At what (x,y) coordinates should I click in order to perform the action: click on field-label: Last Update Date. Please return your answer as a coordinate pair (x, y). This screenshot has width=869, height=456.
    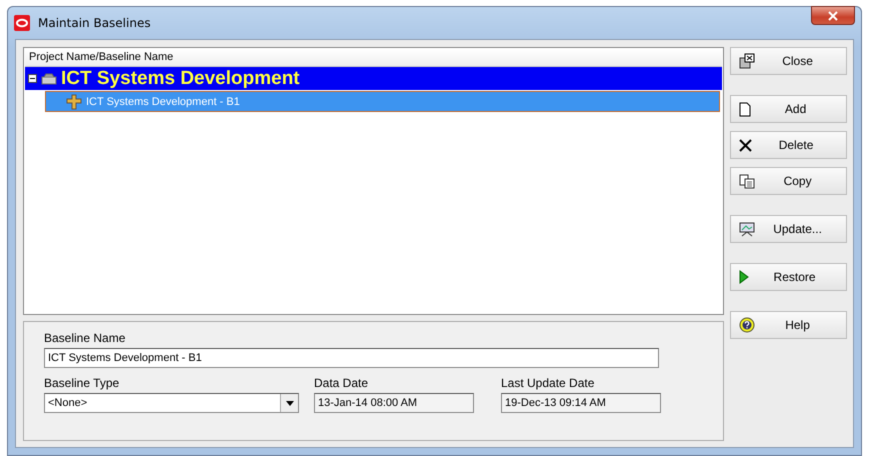
    Looking at the image, I should click on (548, 383).